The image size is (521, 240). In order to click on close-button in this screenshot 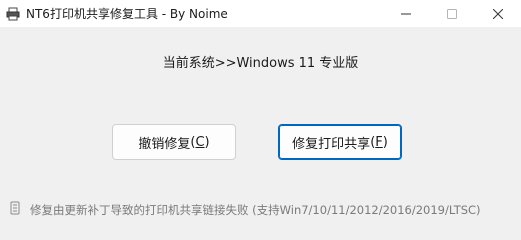, I will do `click(498, 13)`.